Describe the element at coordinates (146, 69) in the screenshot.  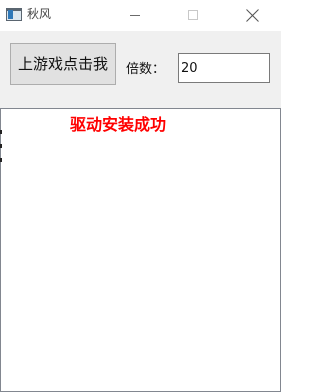
I see `multiplier-label: 倍数：` at that location.